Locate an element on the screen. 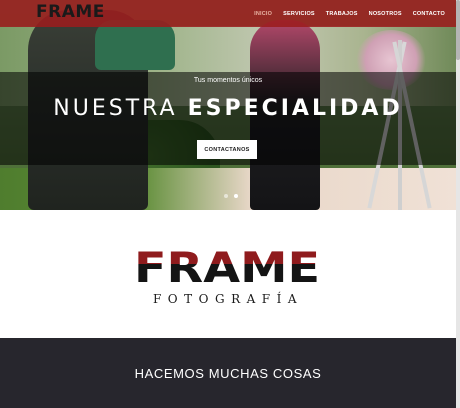  section-title: HACEMOS MUCHAS COSAS is located at coordinates (228, 373).